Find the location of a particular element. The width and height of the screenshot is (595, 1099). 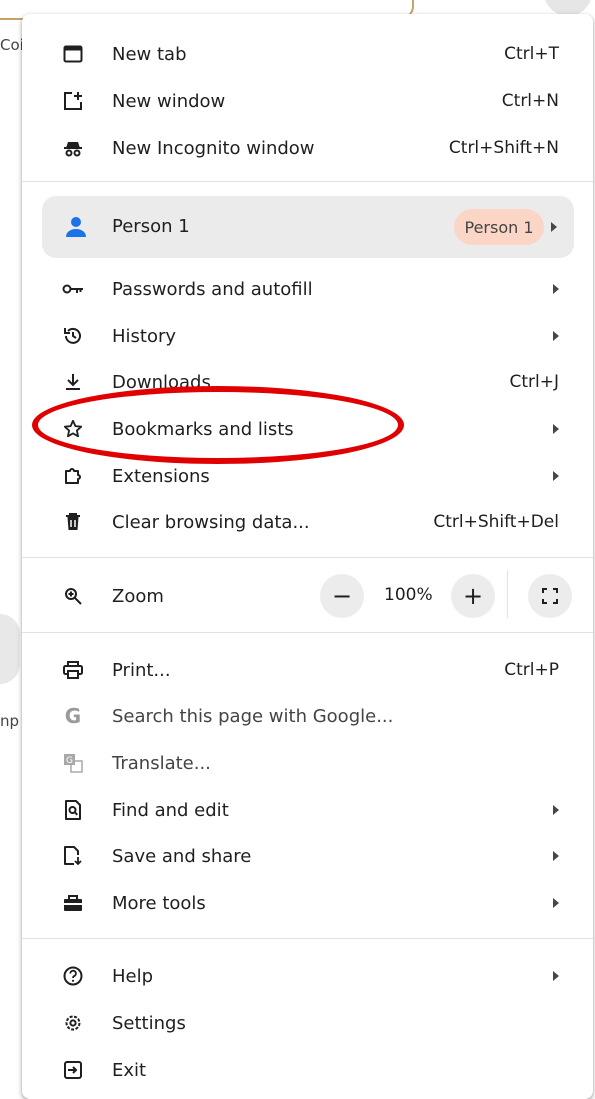

shortcut-label: Ctrl+N is located at coordinates (530, 101).